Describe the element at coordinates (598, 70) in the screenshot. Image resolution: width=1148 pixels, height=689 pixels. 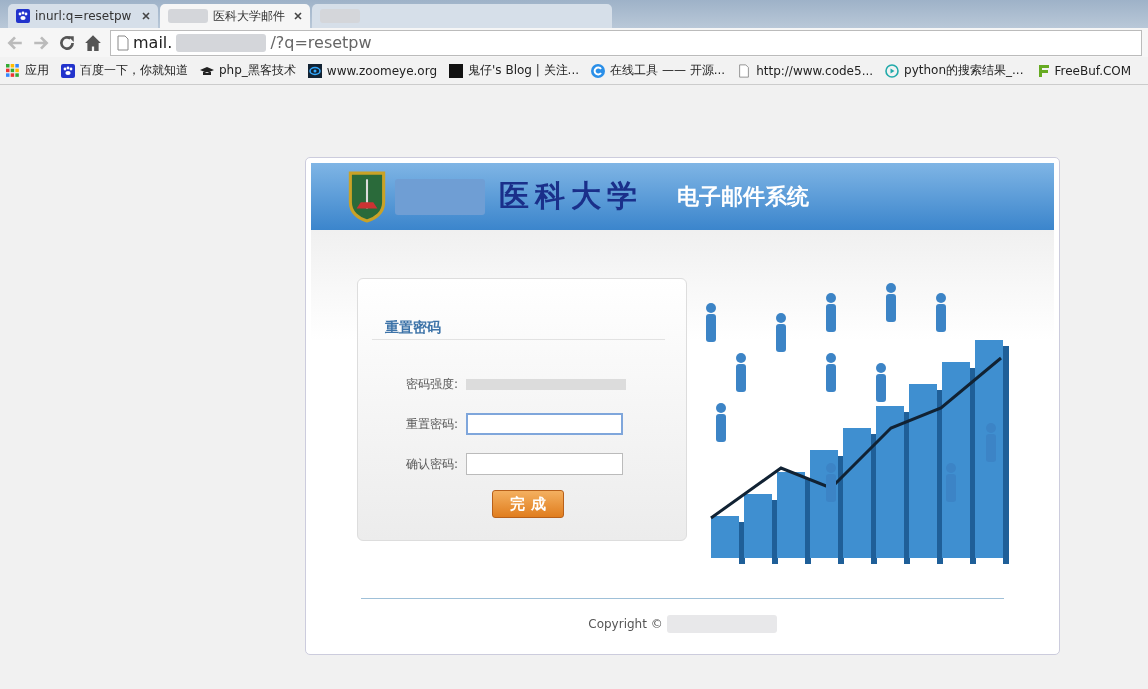
I see `c-logo-icon` at that location.